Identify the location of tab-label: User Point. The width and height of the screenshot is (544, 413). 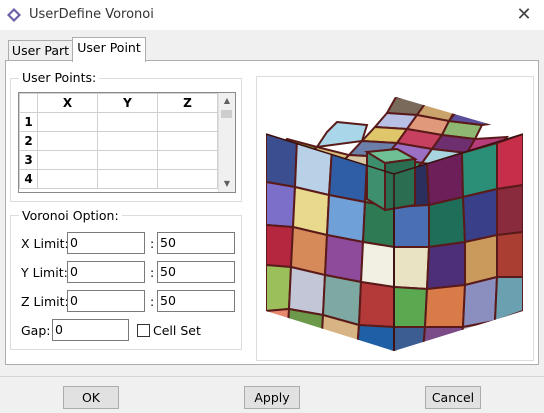
(109, 47).